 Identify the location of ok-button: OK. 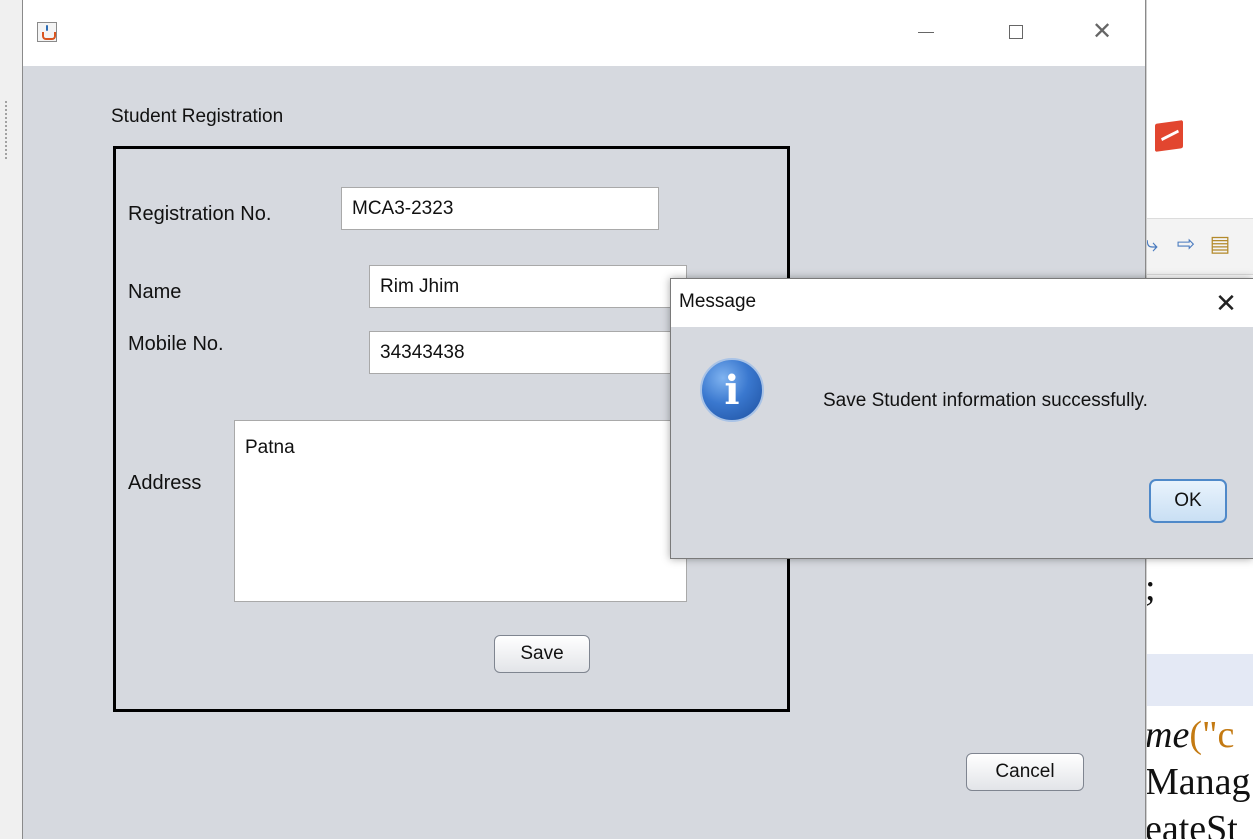
(1188, 501).